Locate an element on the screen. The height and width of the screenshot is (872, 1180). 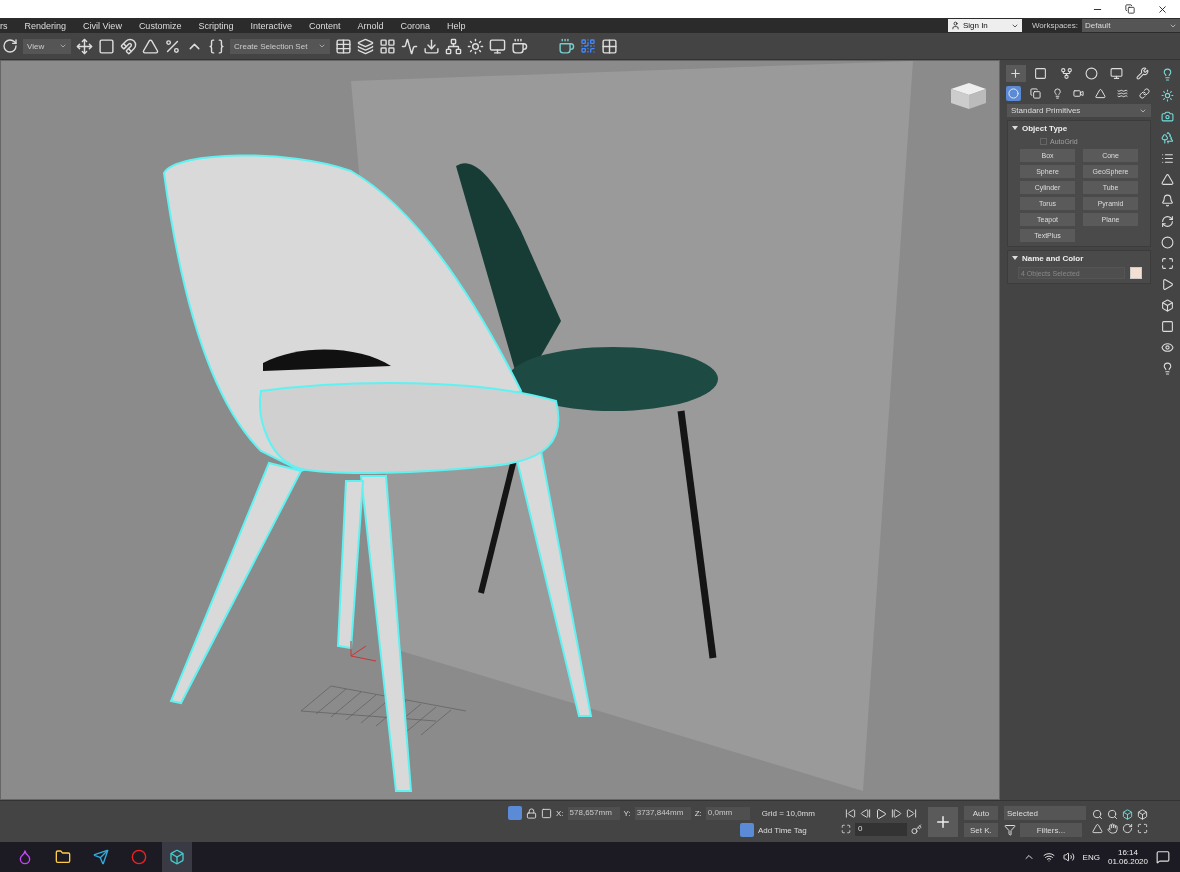
curve-editor-icon is located at coordinates (409, 46).